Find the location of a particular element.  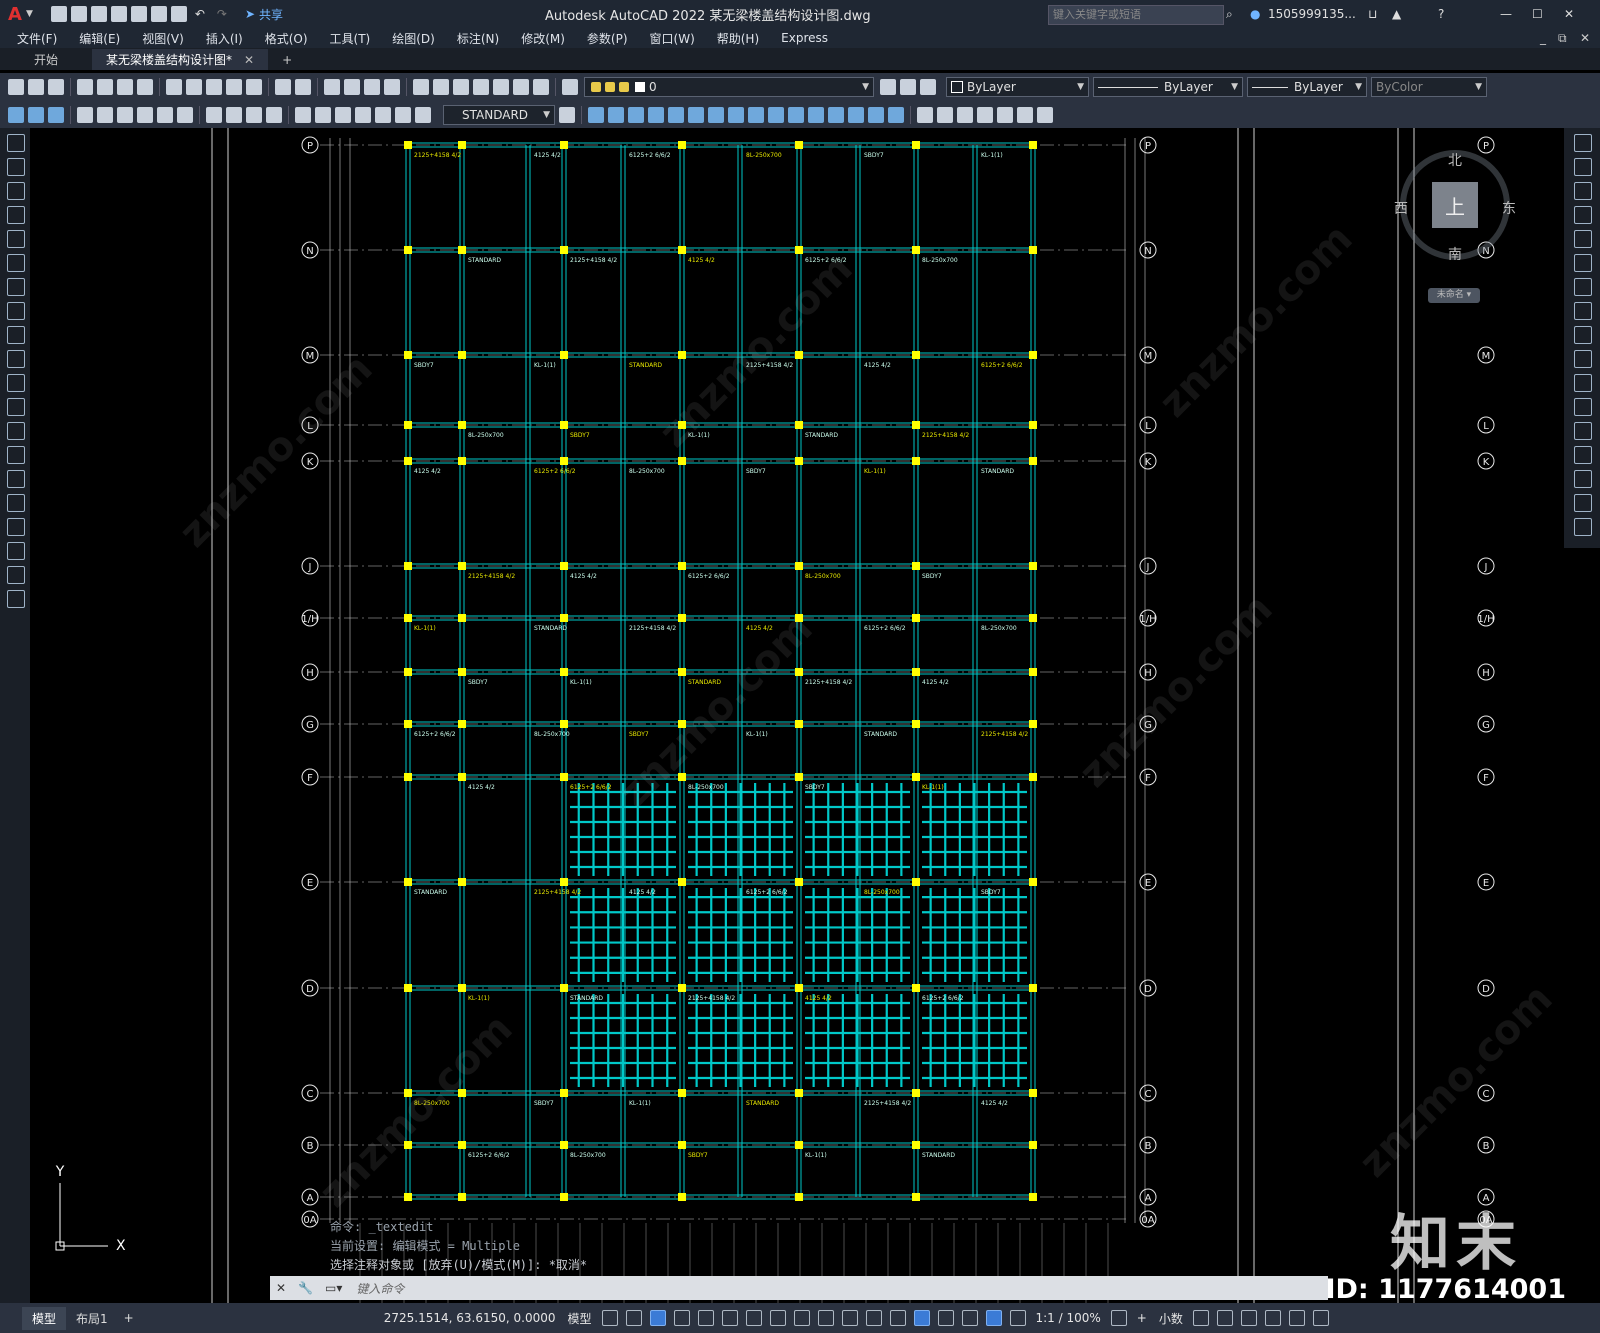

gizmo-icon is located at coordinates (969, 1318).